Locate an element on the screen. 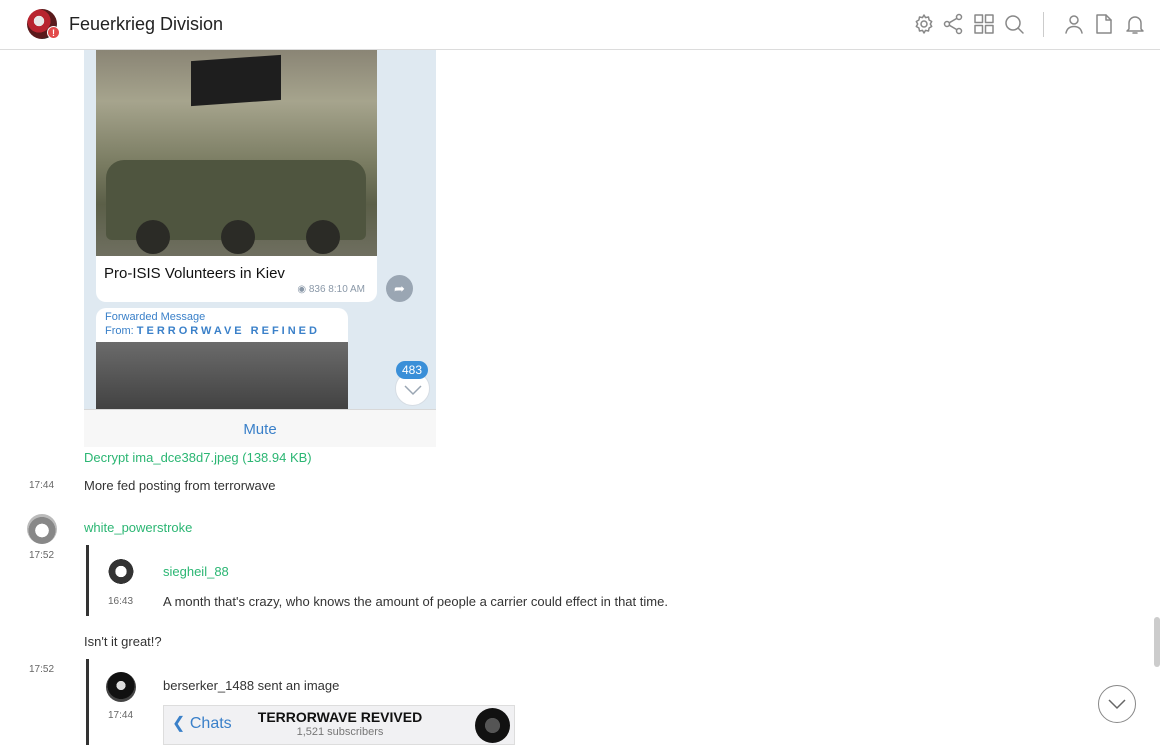  timestamp: 16:43 is located at coordinates (121, 601).